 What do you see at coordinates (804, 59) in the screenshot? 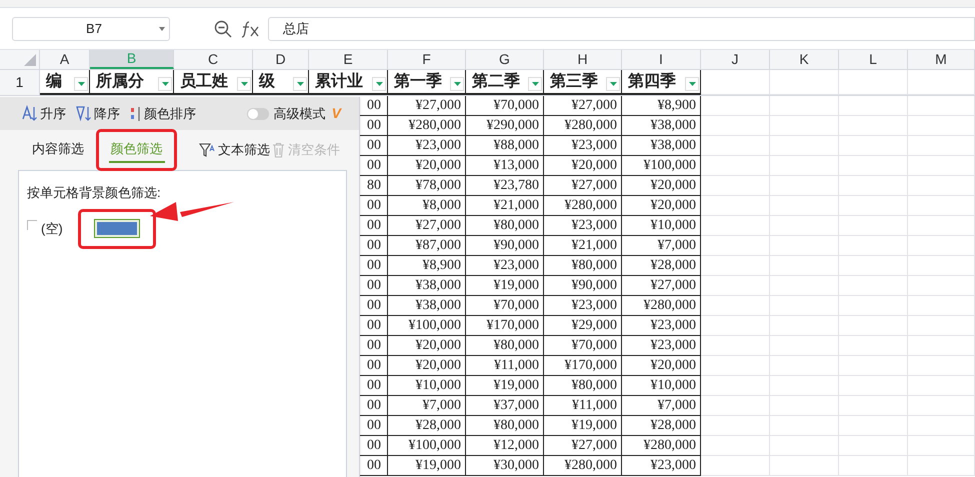
I see `column-header: K` at bounding box center [804, 59].